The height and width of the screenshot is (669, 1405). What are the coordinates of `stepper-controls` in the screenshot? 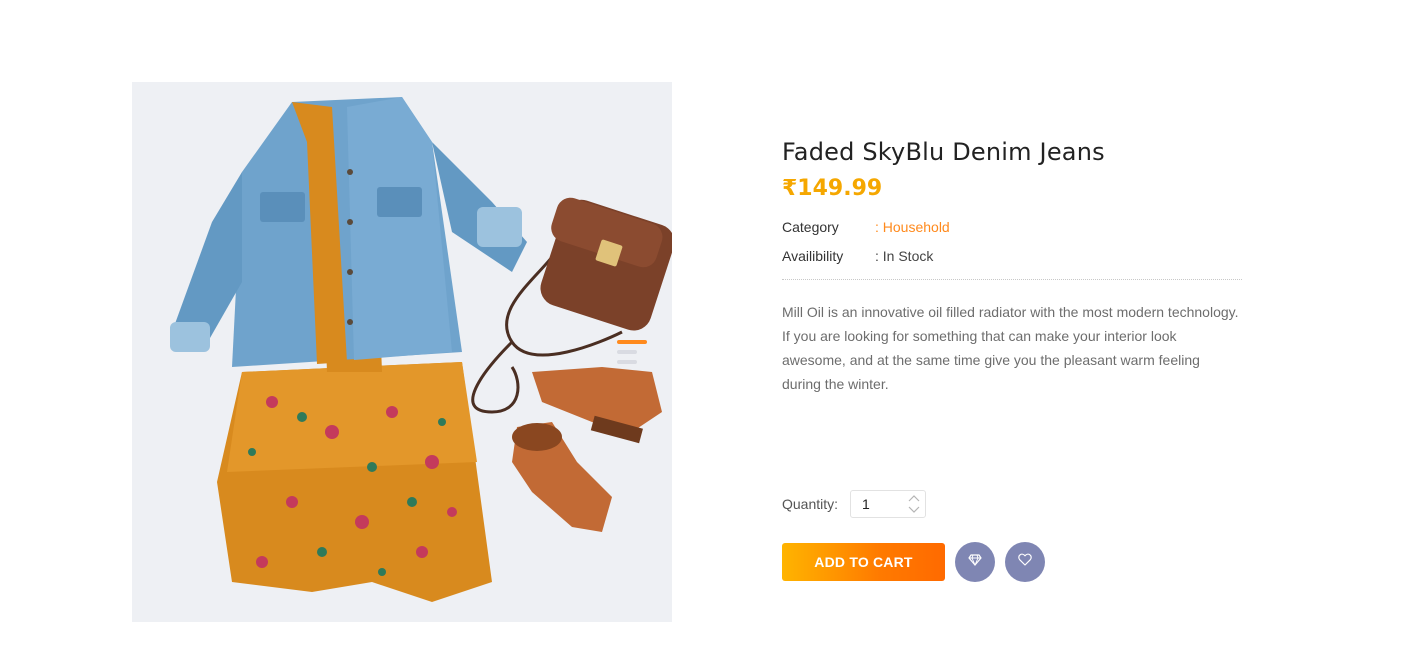 It's located at (914, 504).